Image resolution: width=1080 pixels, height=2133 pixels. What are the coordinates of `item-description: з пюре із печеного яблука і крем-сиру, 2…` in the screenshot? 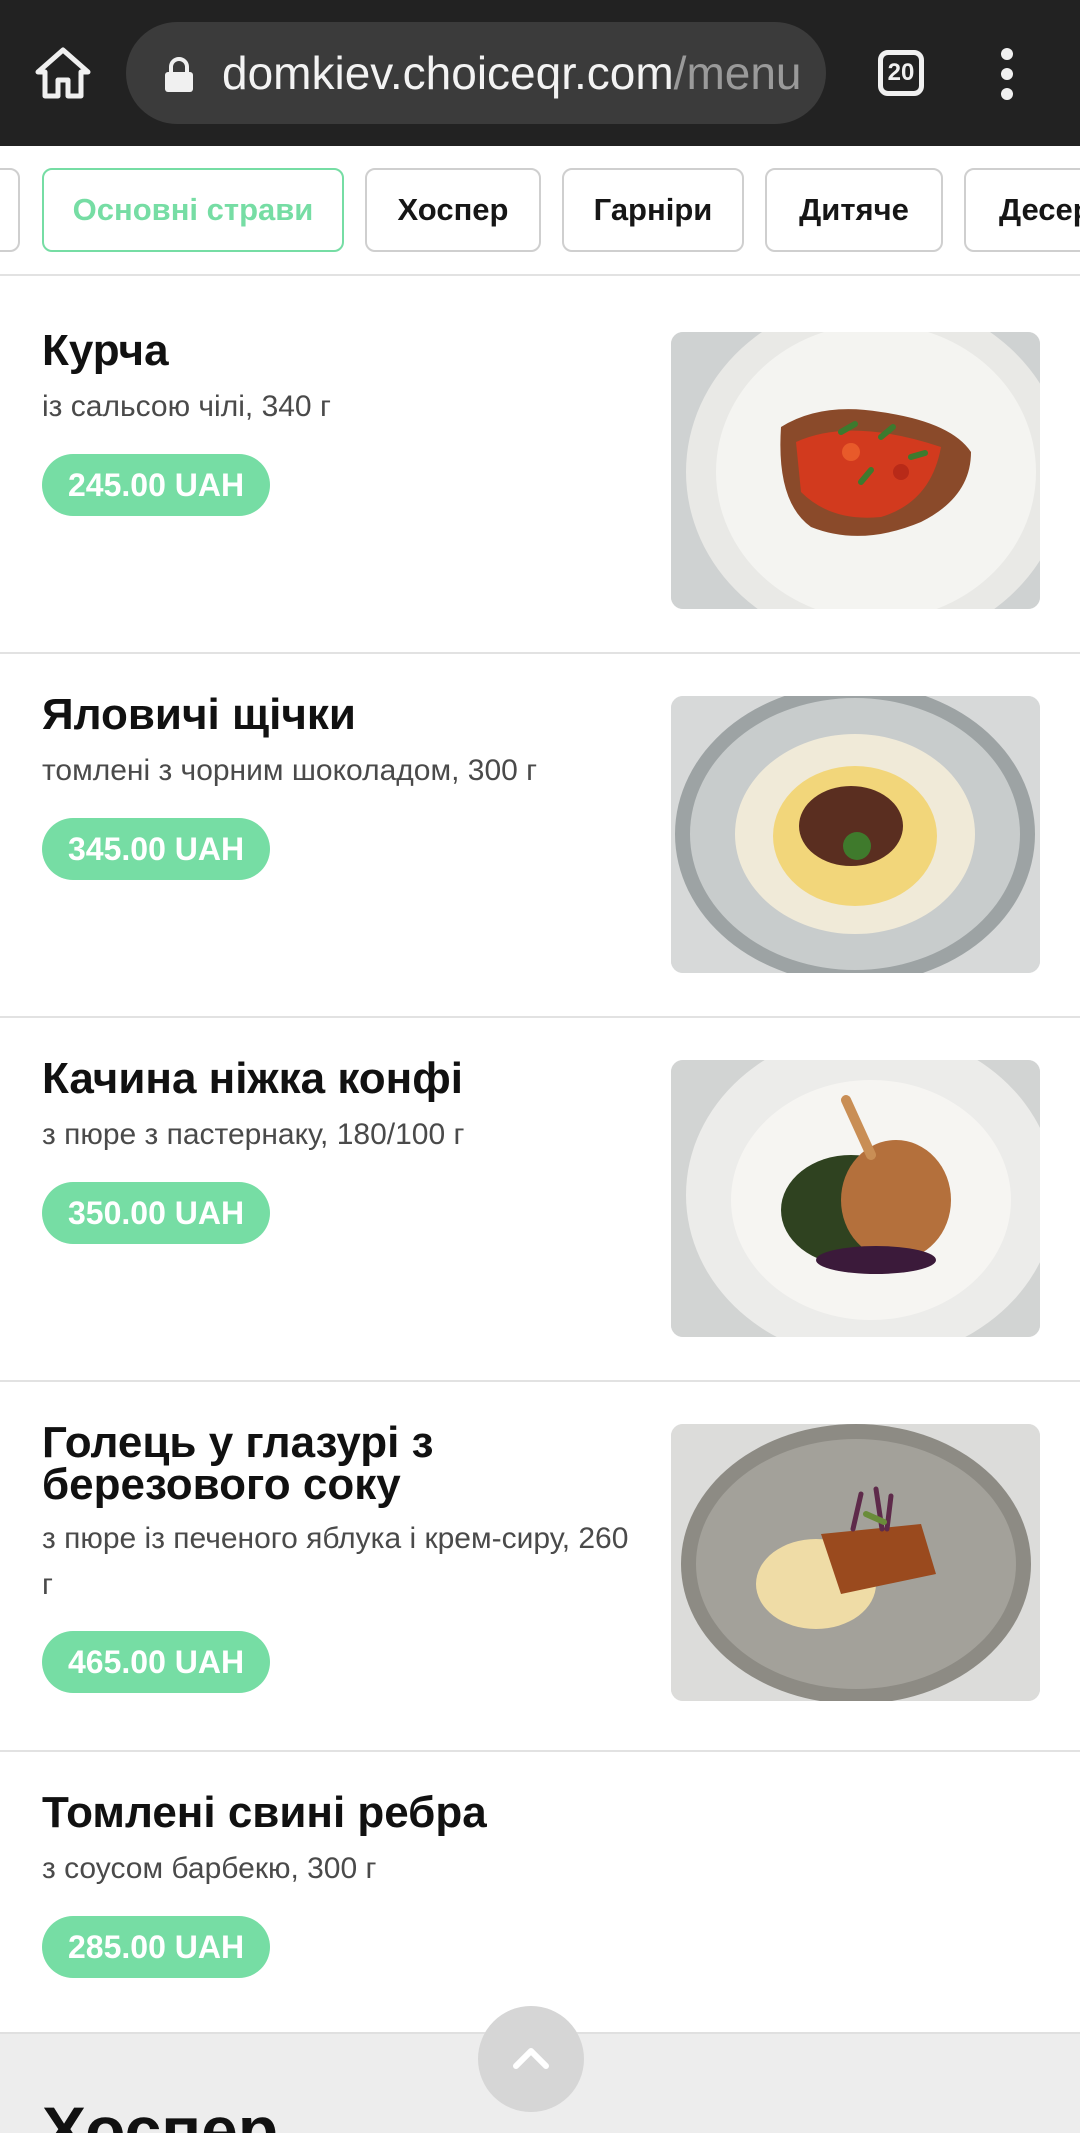 It's located at (335, 1561).